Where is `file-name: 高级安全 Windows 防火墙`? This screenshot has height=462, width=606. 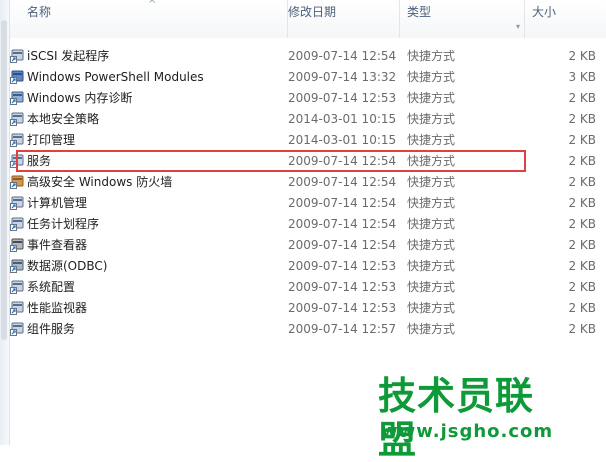
file-name: 高级安全 Windows 防火墙 is located at coordinates (100, 182).